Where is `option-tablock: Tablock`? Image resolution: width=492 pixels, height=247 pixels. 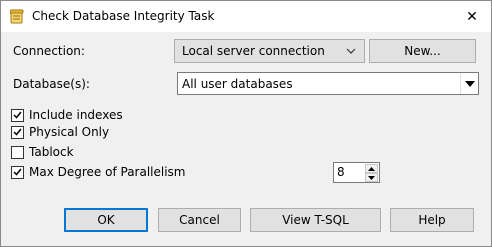
option-tablock: Tablock is located at coordinates (42, 152).